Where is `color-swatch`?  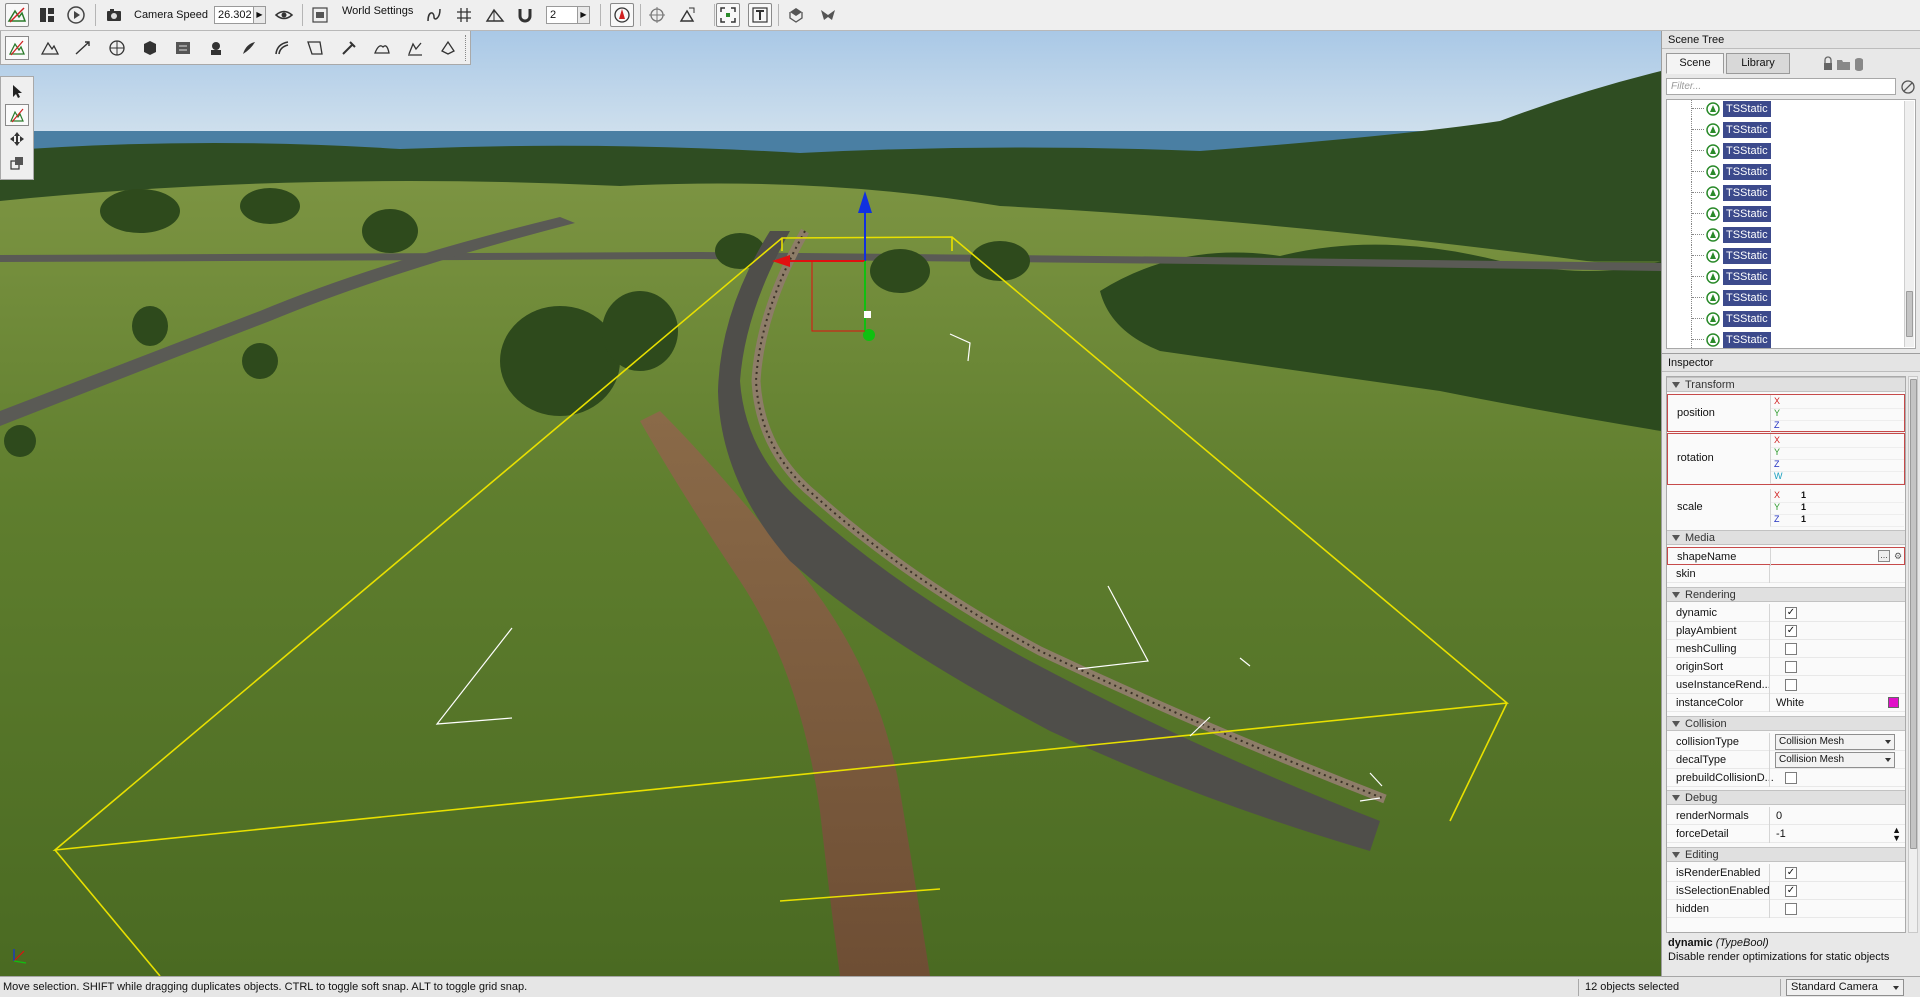
color-swatch is located at coordinates (1893, 702).